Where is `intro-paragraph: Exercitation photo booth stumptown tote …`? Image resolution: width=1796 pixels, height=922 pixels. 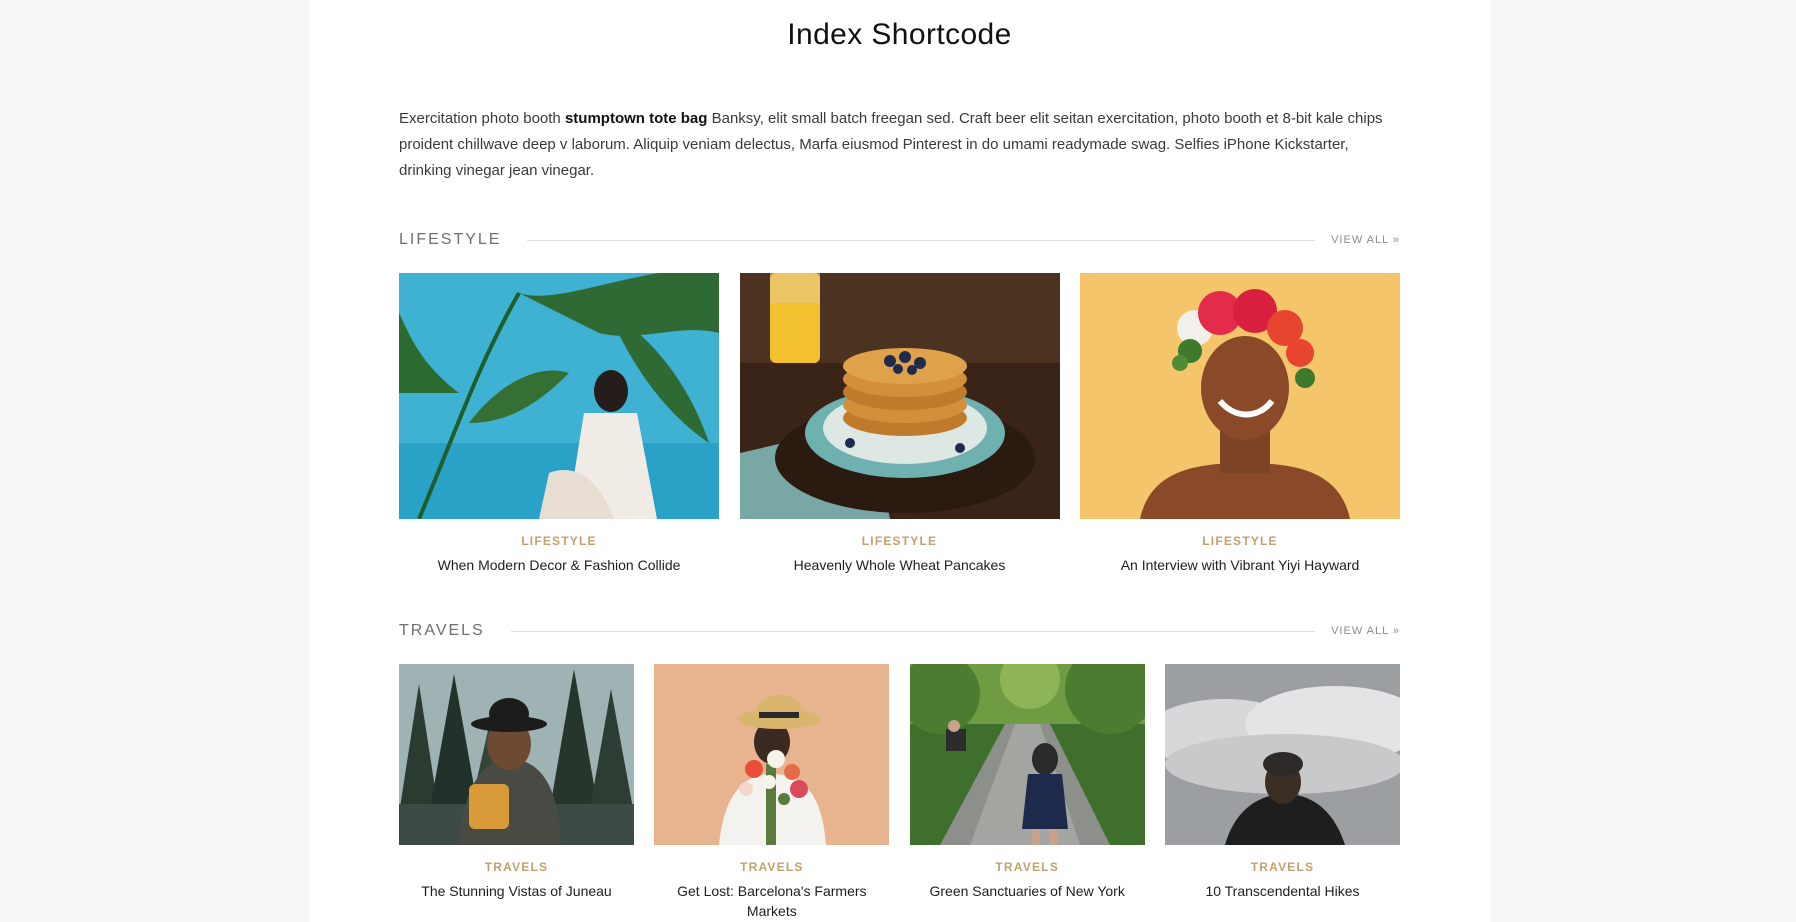 intro-paragraph: Exercitation photo booth stumptown tote … is located at coordinates (899, 145).